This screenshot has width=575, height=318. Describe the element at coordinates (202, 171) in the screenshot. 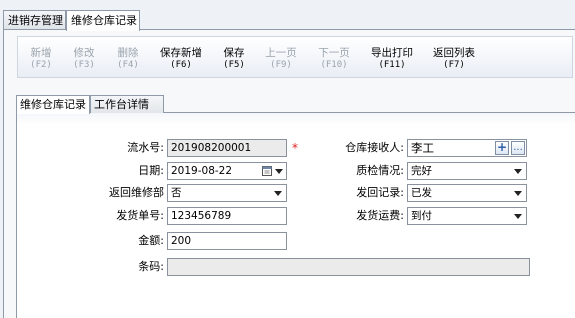

I see `date-value: 2019-08-22` at that location.